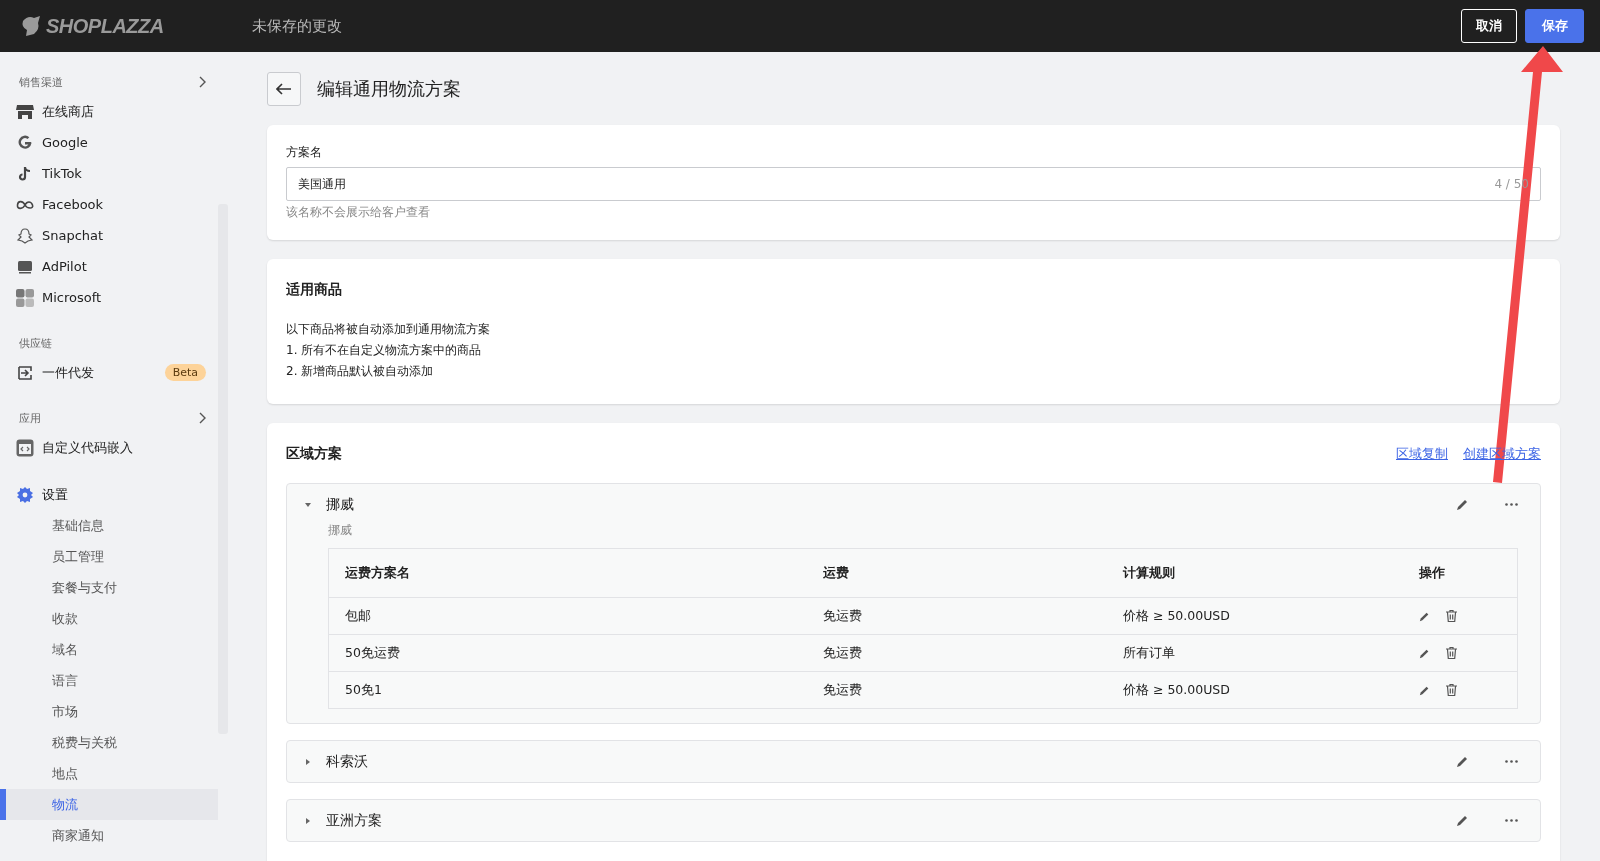 This screenshot has height=861, width=1600. What do you see at coordinates (109, 204) in the screenshot?
I see `sidebar-item: Facebook` at bounding box center [109, 204].